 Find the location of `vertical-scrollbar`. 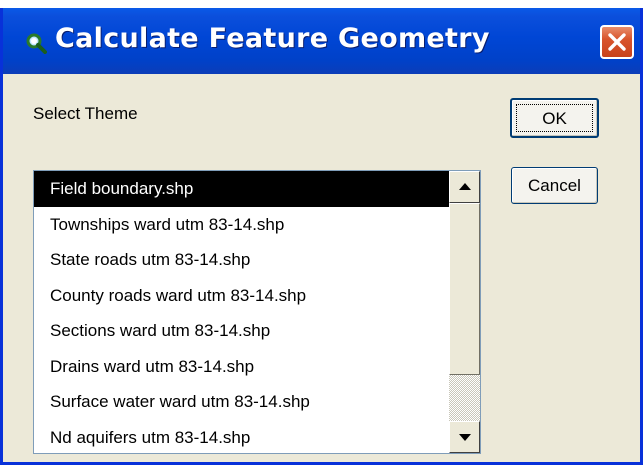

vertical-scrollbar is located at coordinates (464, 312).